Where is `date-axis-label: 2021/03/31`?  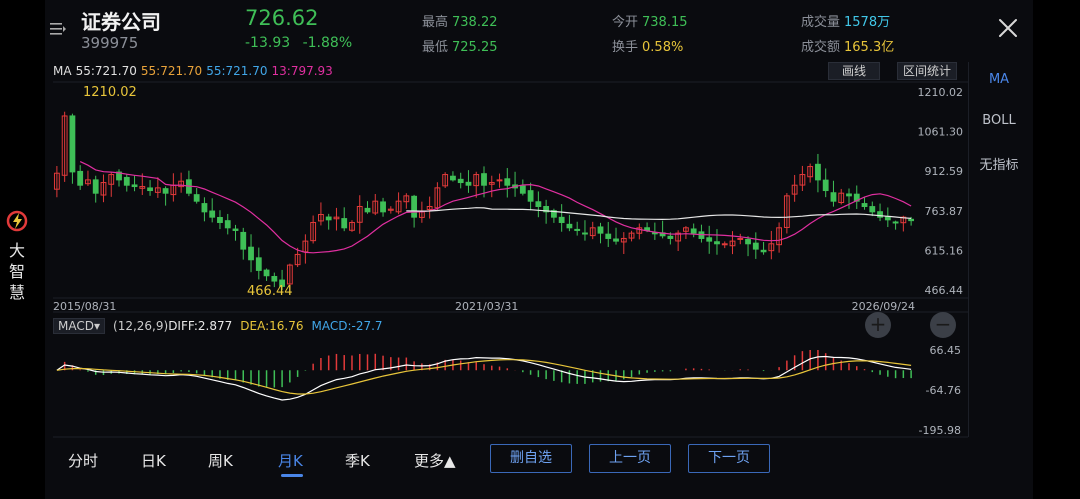 date-axis-label: 2021/03/31 is located at coordinates (486, 306).